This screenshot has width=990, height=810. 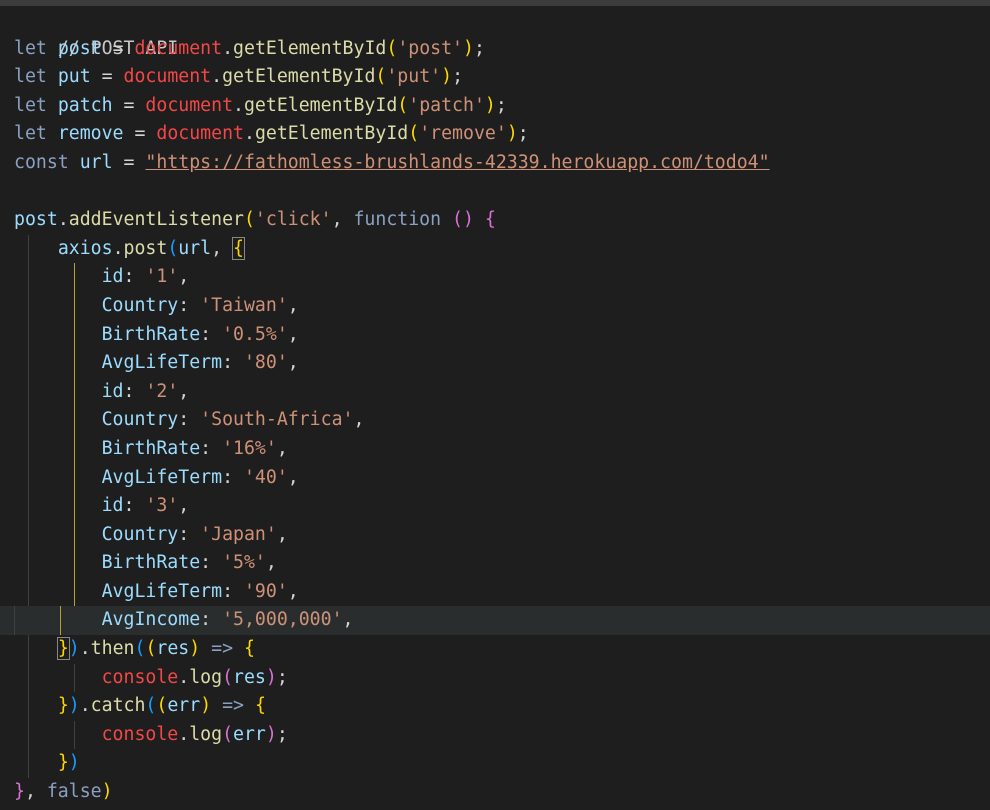 What do you see at coordinates (502, 535) in the screenshot?
I see `code-line: Country: 'Japan',` at bounding box center [502, 535].